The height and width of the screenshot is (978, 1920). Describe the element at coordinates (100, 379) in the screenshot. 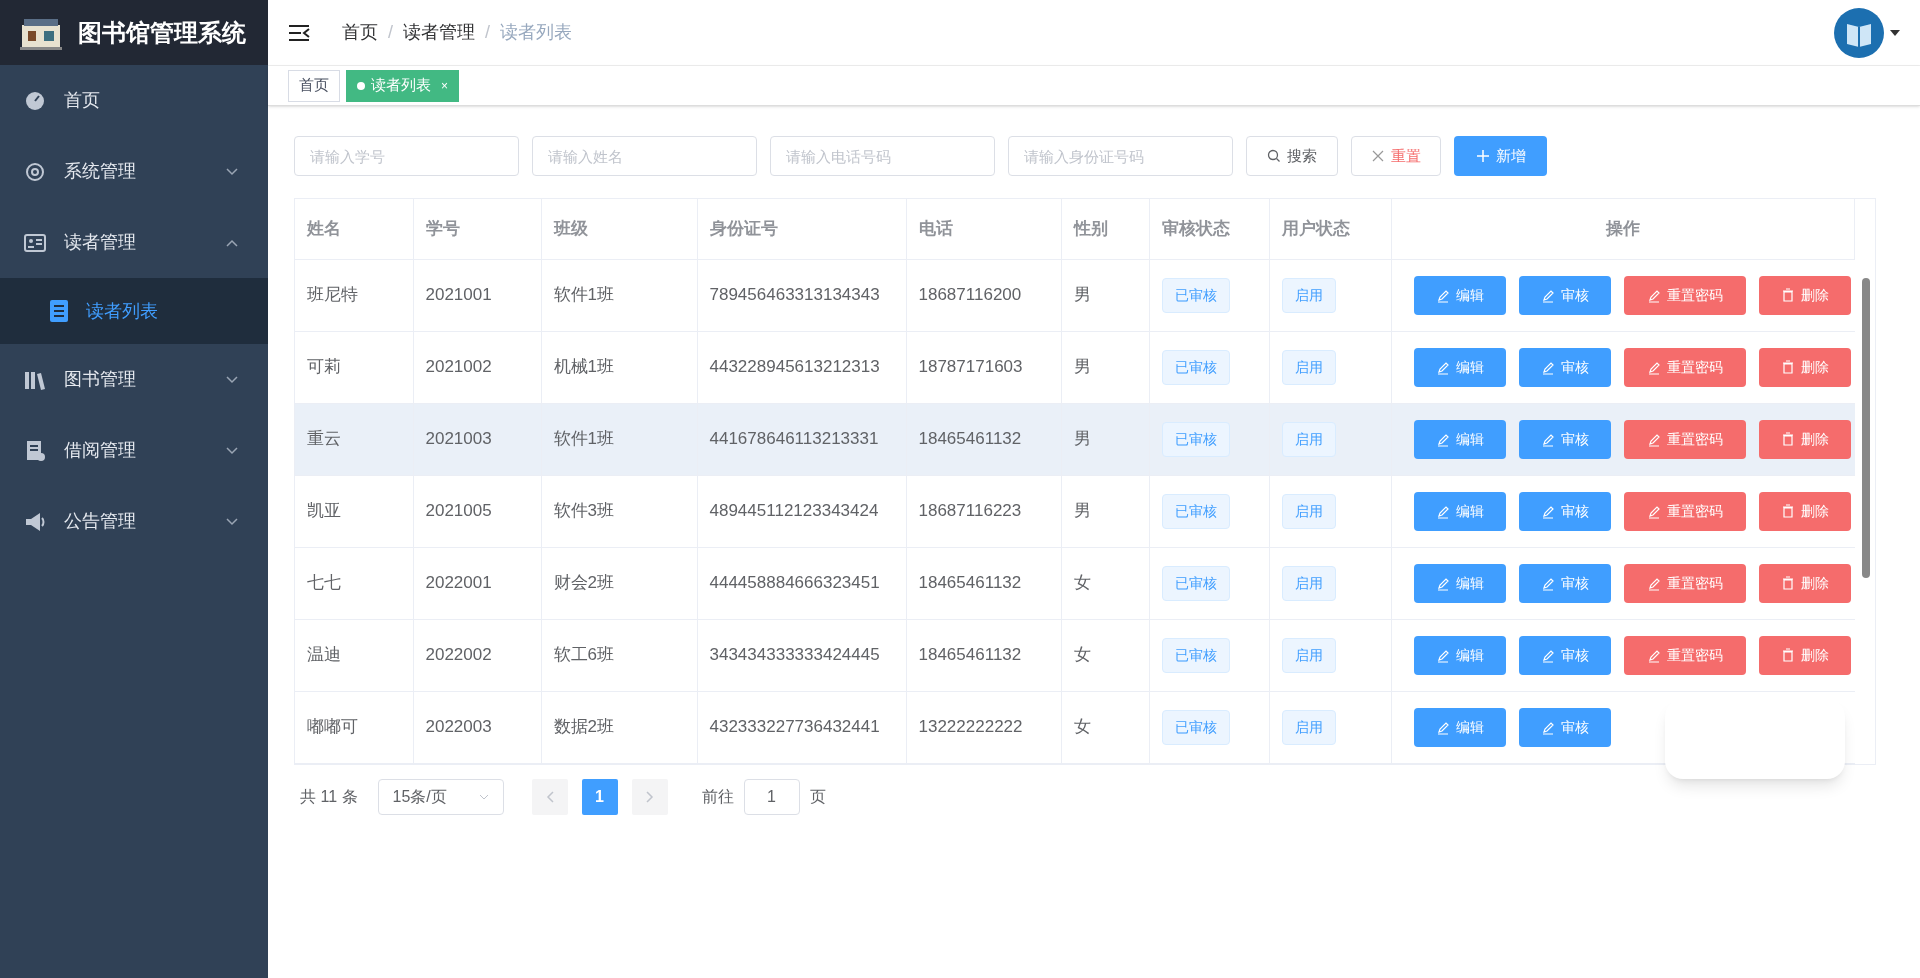

I see `menu-label: 图书管理` at that location.